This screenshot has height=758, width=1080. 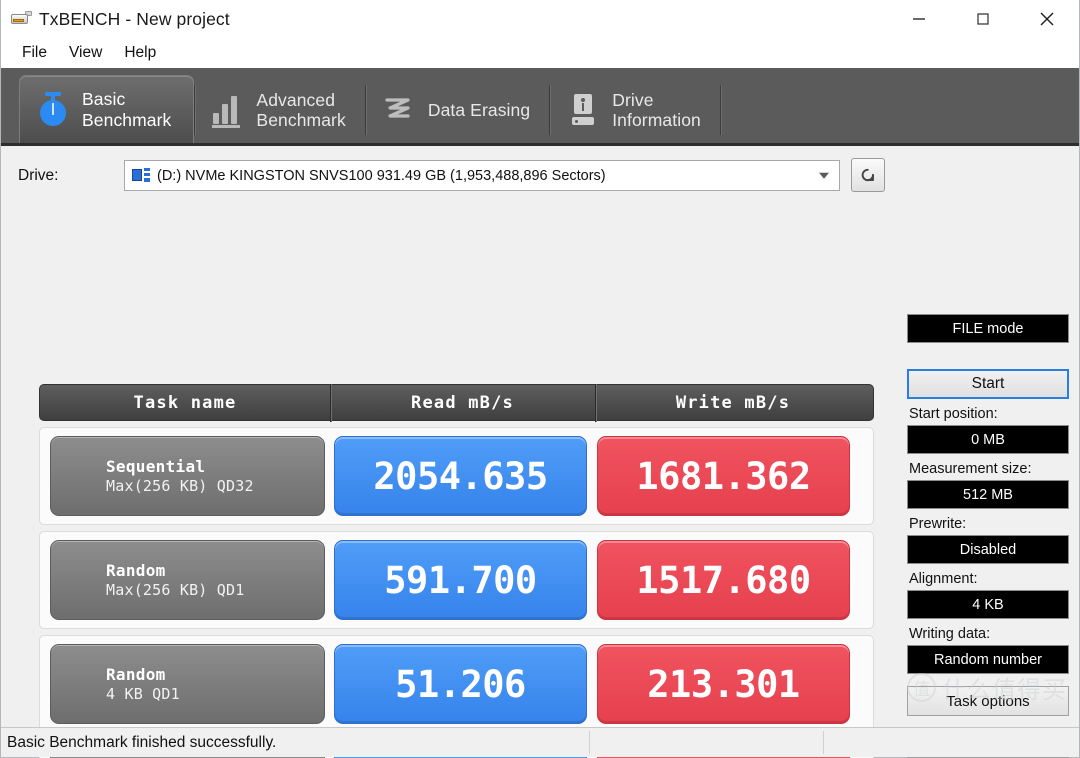 What do you see at coordinates (301, 109) in the screenshot?
I see `tab-advanced-benchmark-label: Advanced Benchmark` at bounding box center [301, 109].